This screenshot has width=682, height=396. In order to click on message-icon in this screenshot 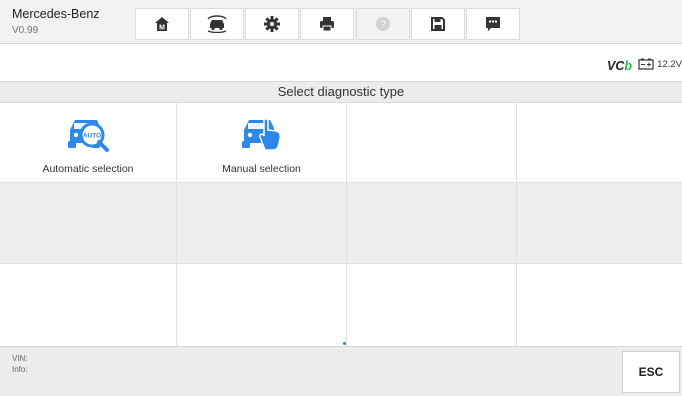, I will do `click(493, 24)`.